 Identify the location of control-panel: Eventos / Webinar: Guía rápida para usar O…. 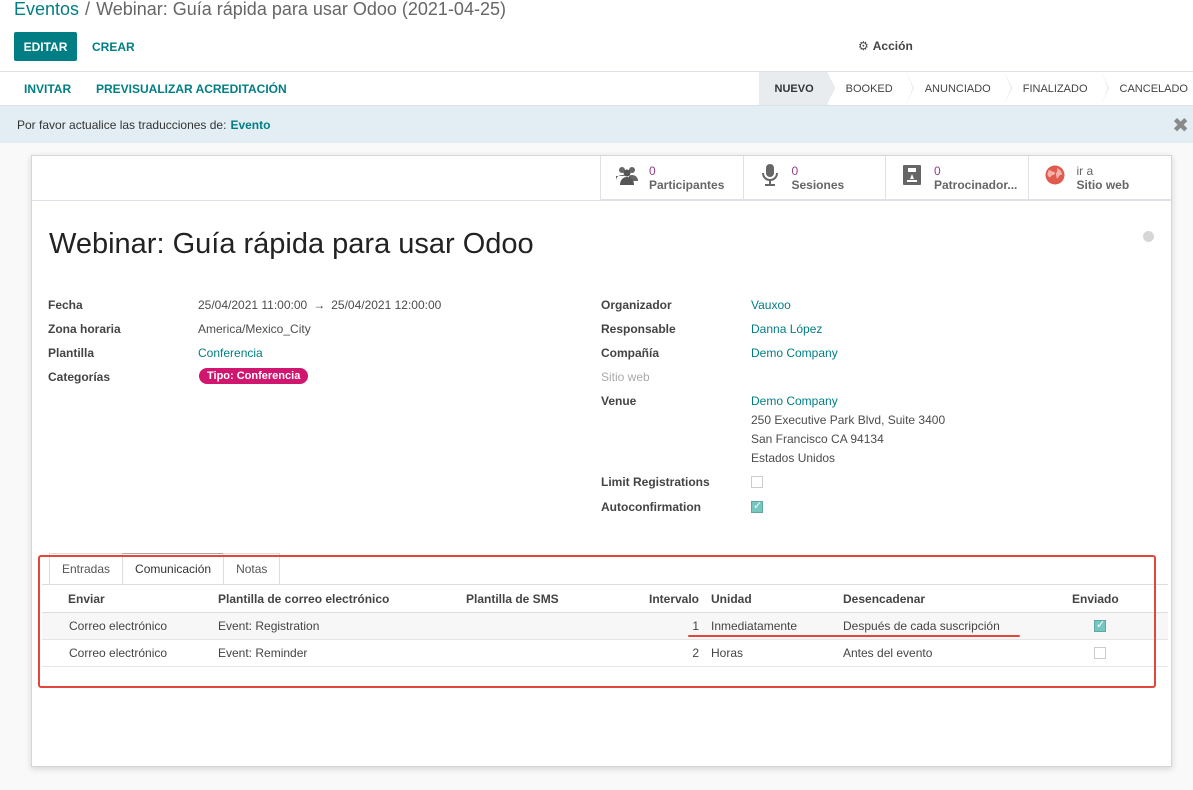
(596, 36).